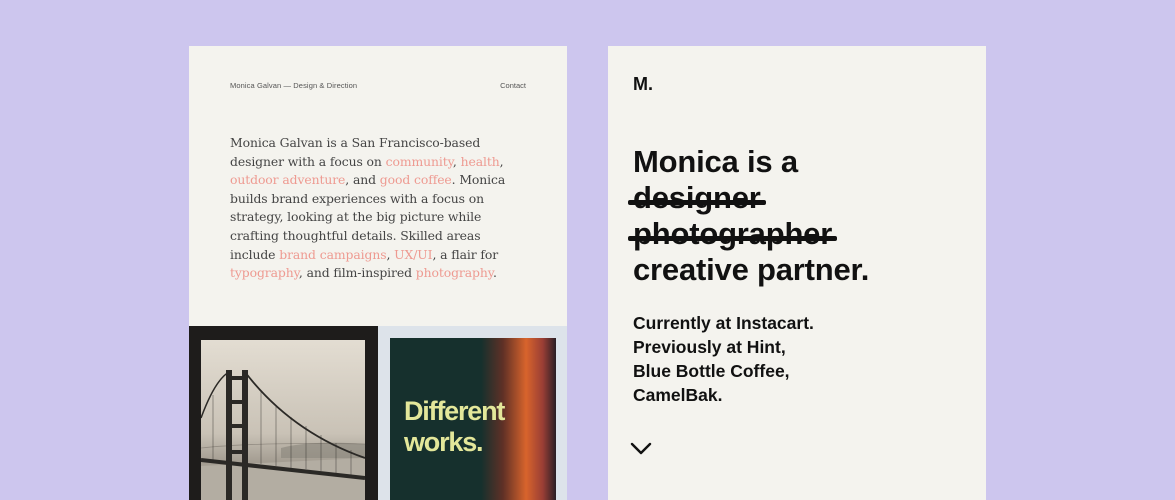 The image size is (1175, 500). What do you see at coordinates (416, 179) in the screenshot?
I see `link-good-coffee: good coffee` at bounding box center [416, 179].